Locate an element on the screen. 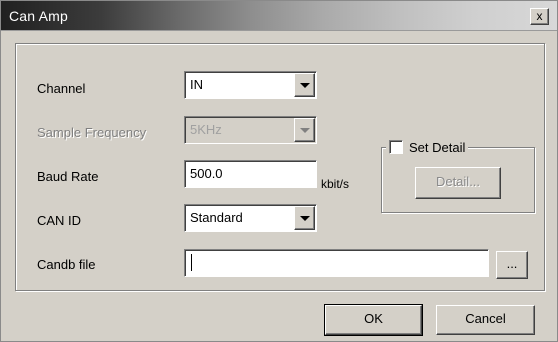 The width and height of the screenshot is (558, 342). baud-rate-label: Baud Rate is located at coordinates (68, 176).